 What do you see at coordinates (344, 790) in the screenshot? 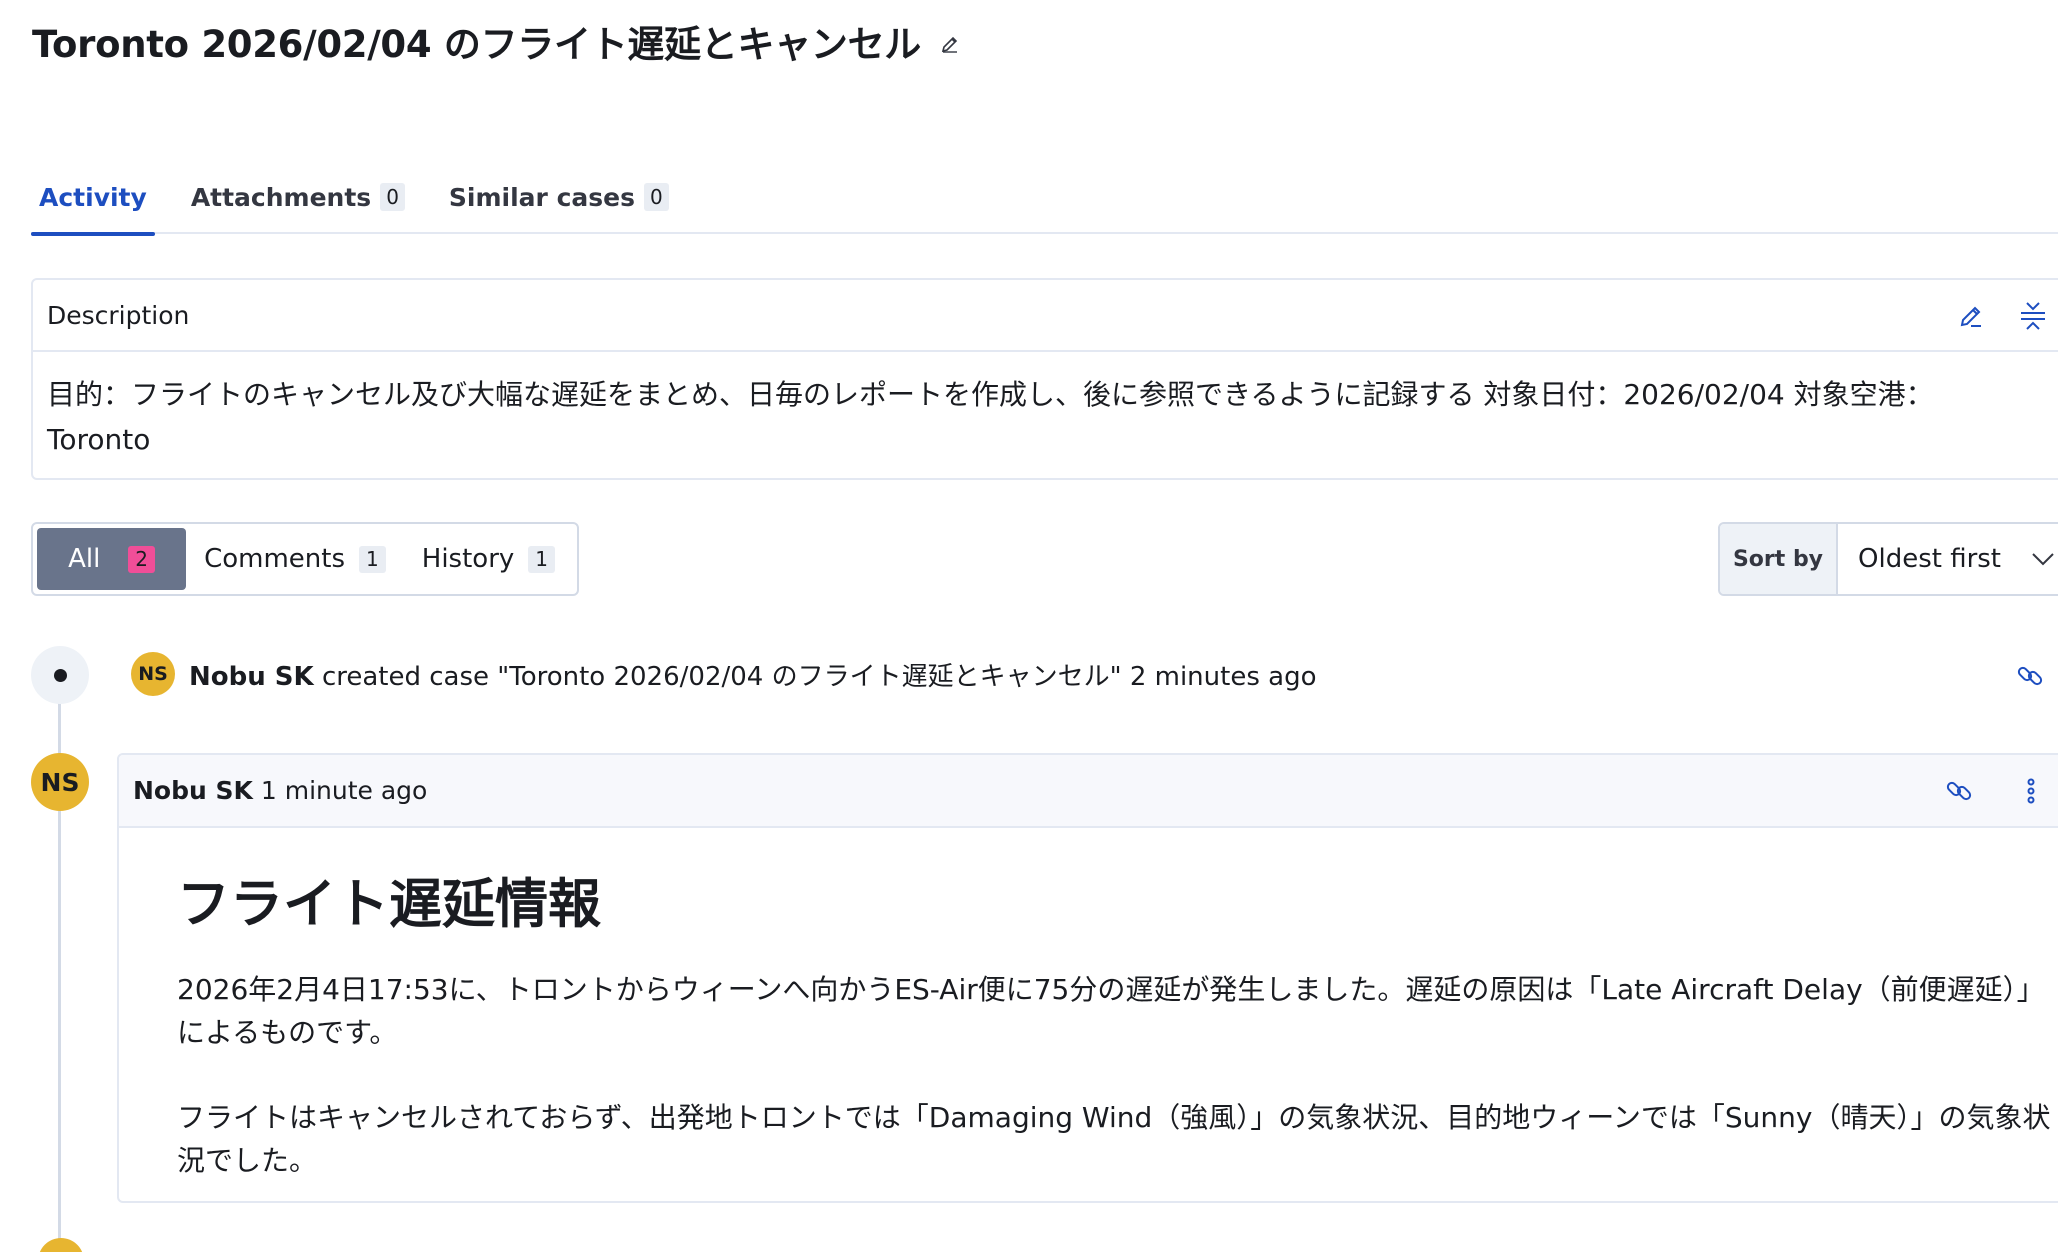
I see `comment-time: 1 minute ago` at bounding box center [344, 790].